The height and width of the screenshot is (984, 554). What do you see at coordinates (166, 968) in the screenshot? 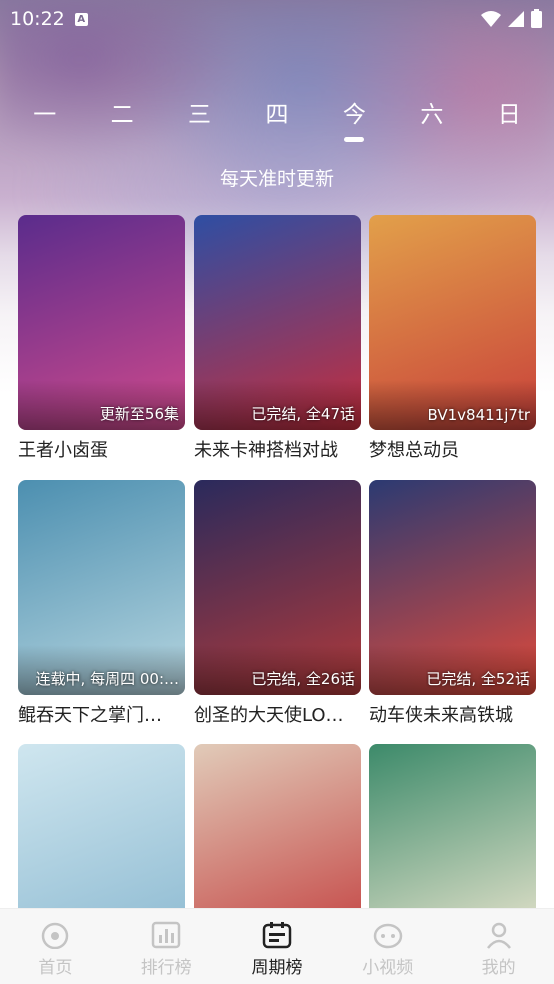
I see `nav-label: 排行榜` at bounding box center [166, 968].